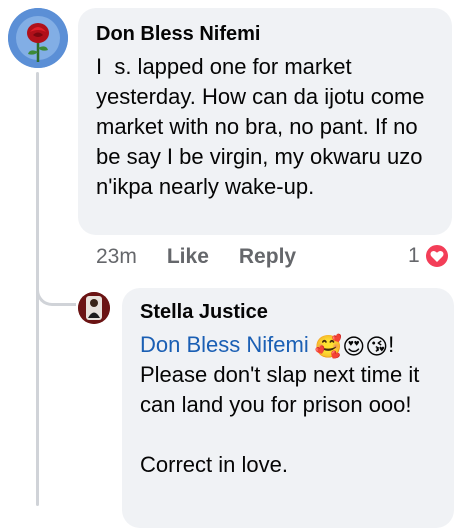 Image resolution: width=456 pixels, height=528 pixels. Describe the element at coordinates (391, 344) in the screenshot. I see `reply-exclamation: !` at that location.